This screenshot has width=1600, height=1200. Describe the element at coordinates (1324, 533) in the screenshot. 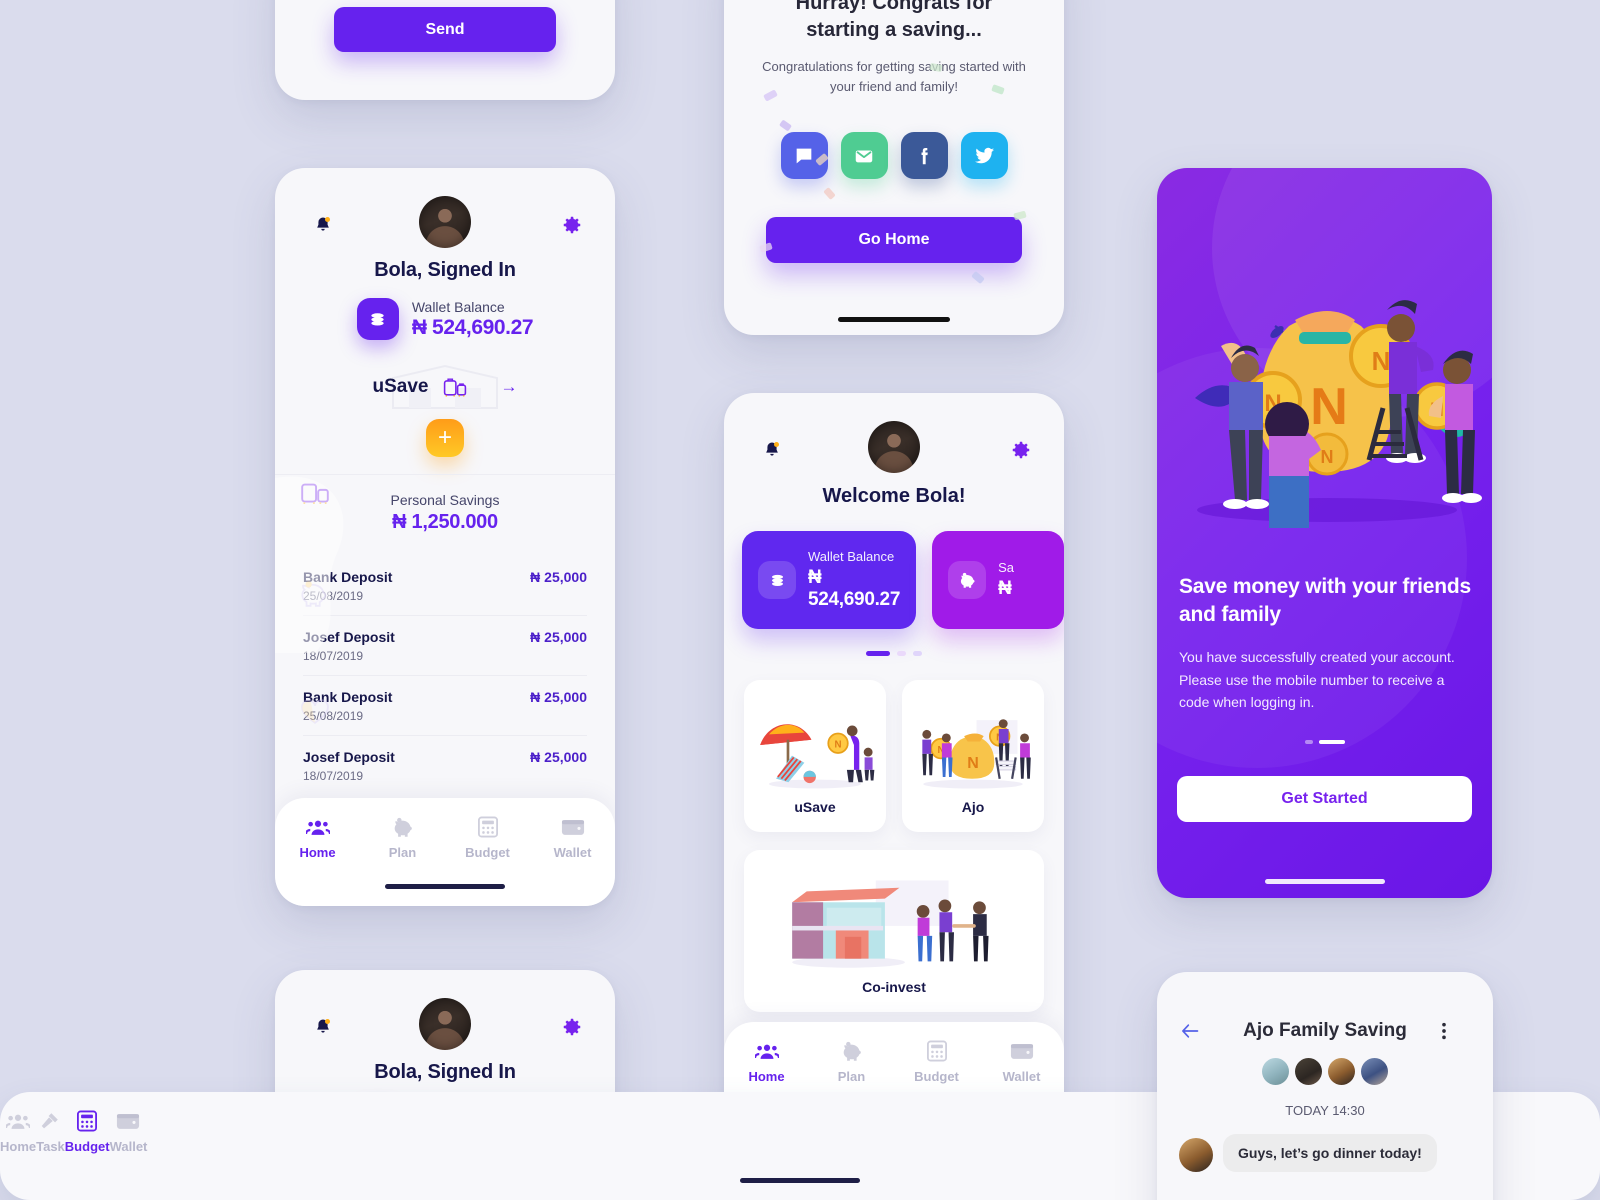

I see `onboarding-promo-card: N N N N N` at that location.